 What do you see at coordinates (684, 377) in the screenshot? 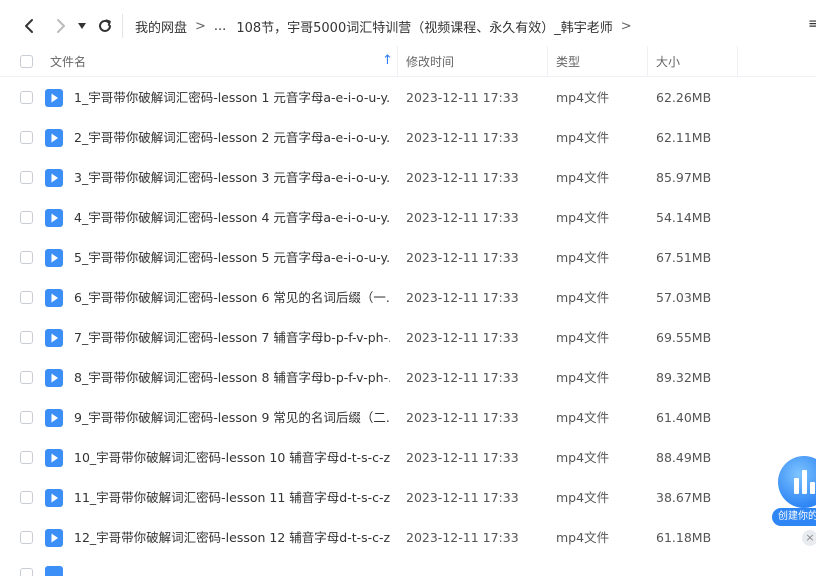
I see `file-size: 89.32MB` at bounding box center [684, 377].